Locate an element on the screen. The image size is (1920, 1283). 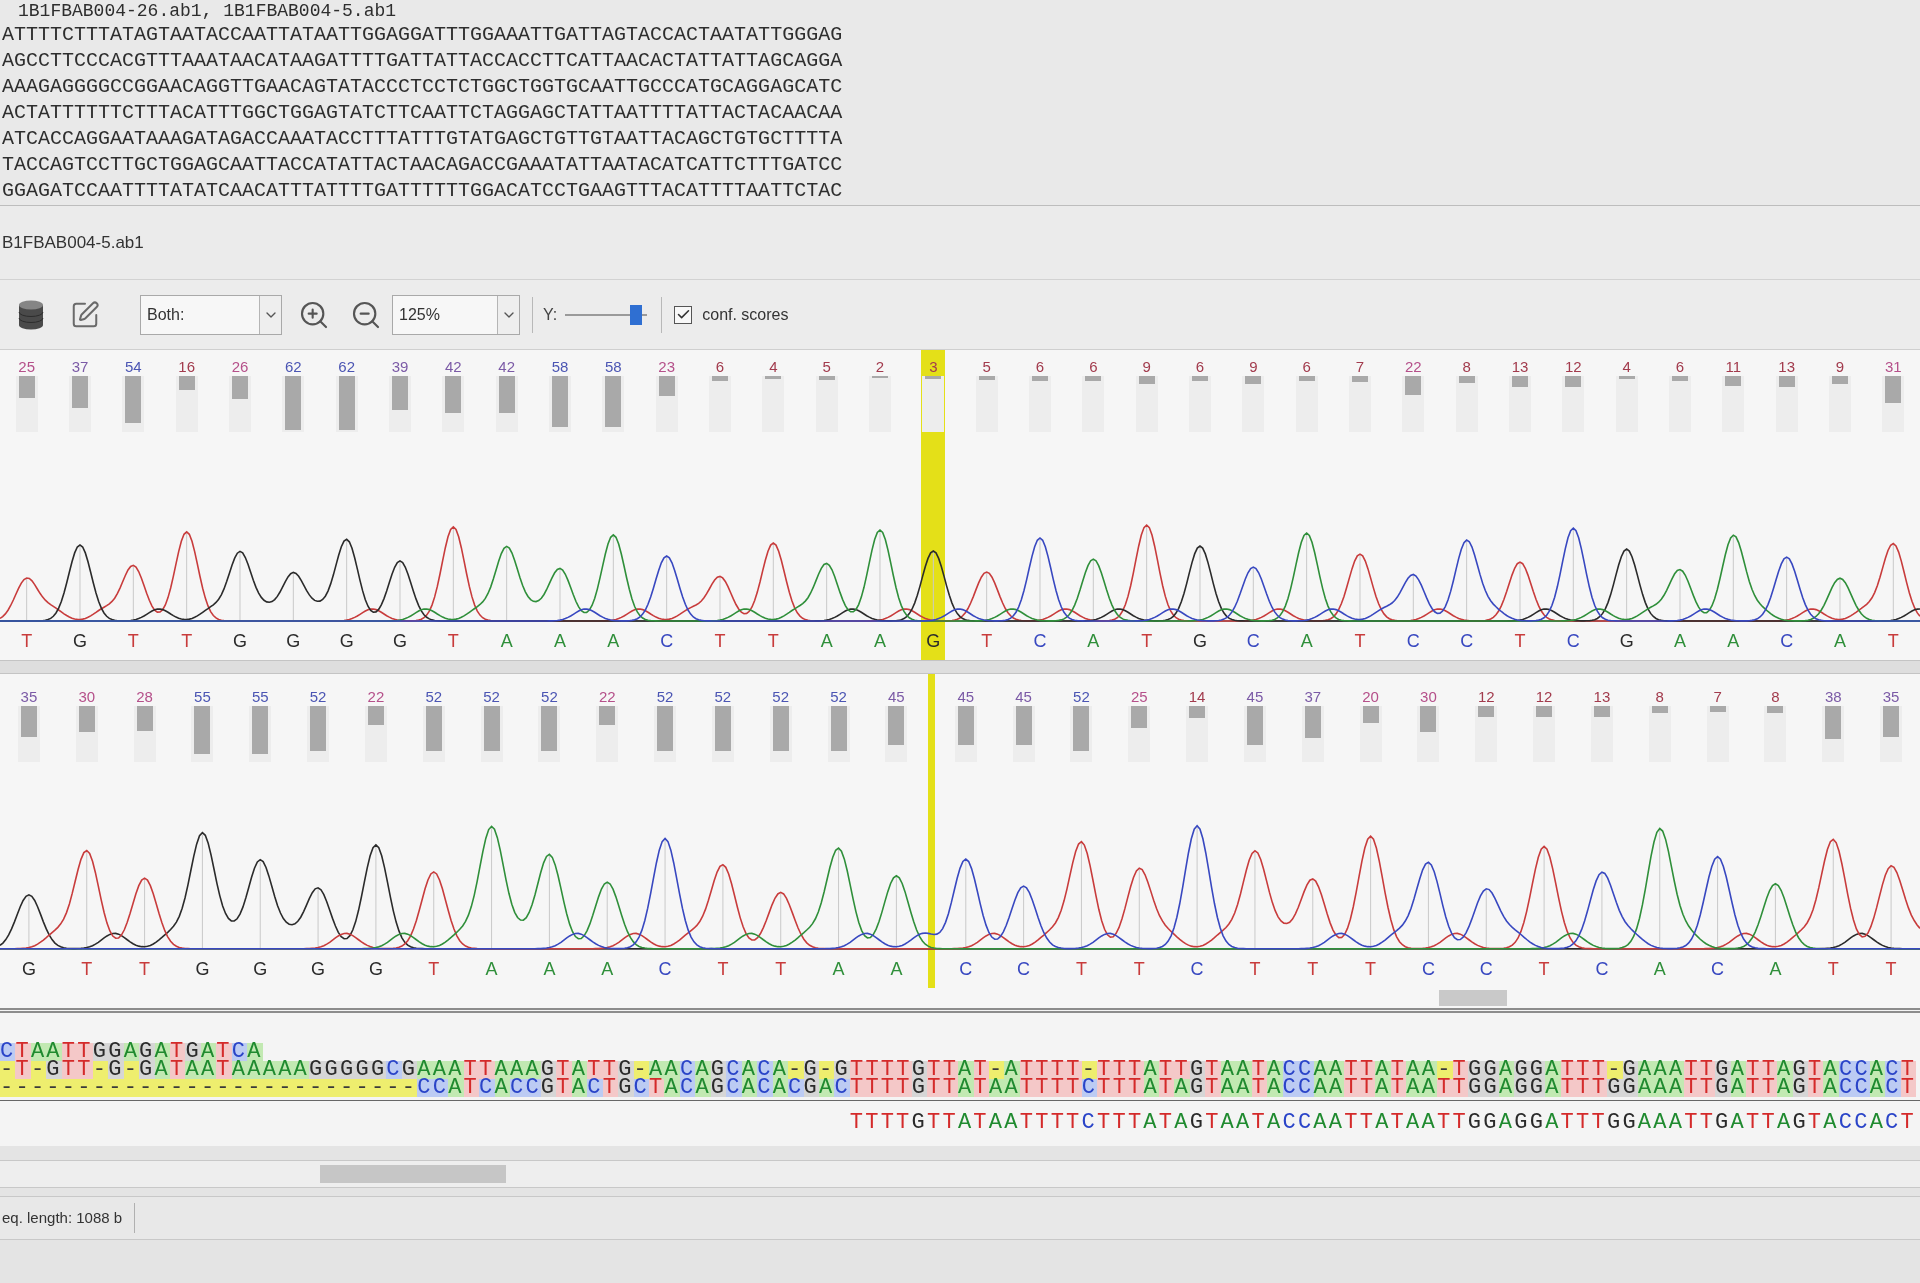
confidence-score: 62 is located at coordinates (346, 367).